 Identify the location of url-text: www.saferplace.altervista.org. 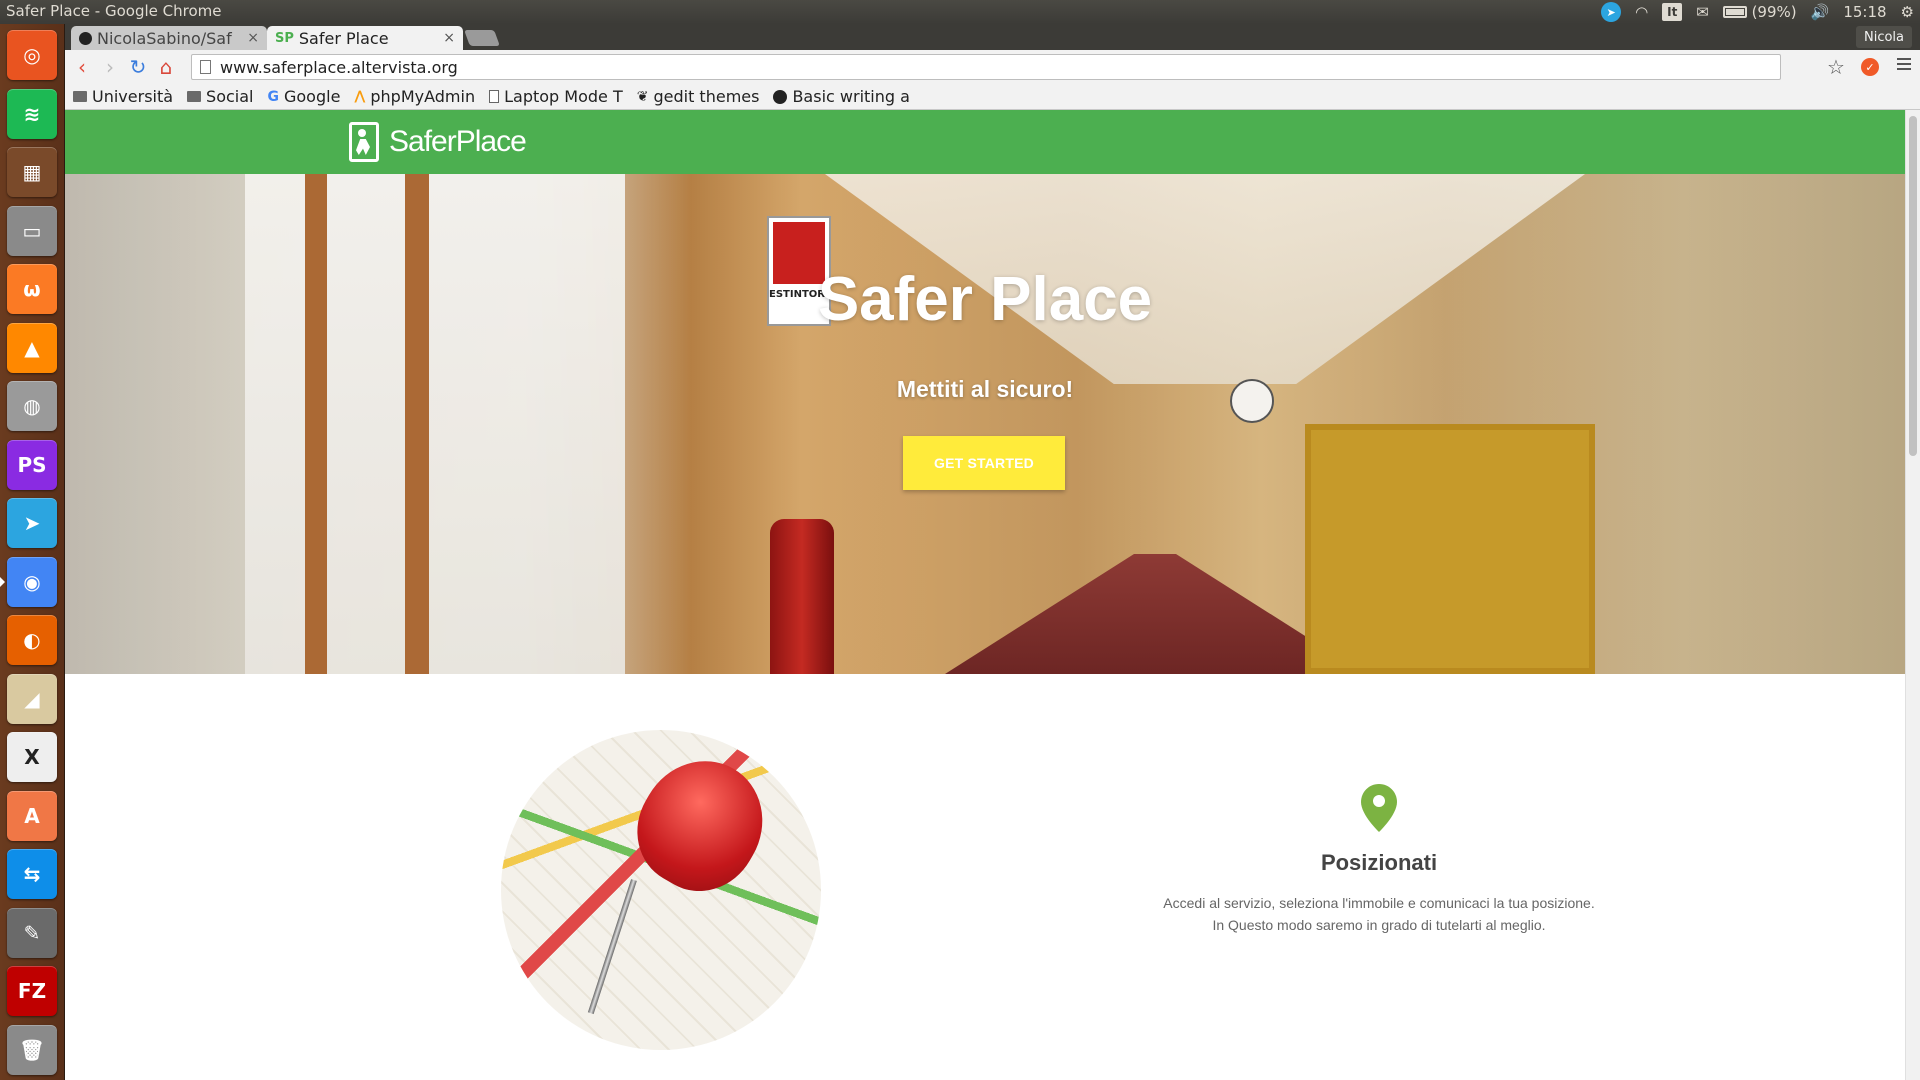
(339, 67).